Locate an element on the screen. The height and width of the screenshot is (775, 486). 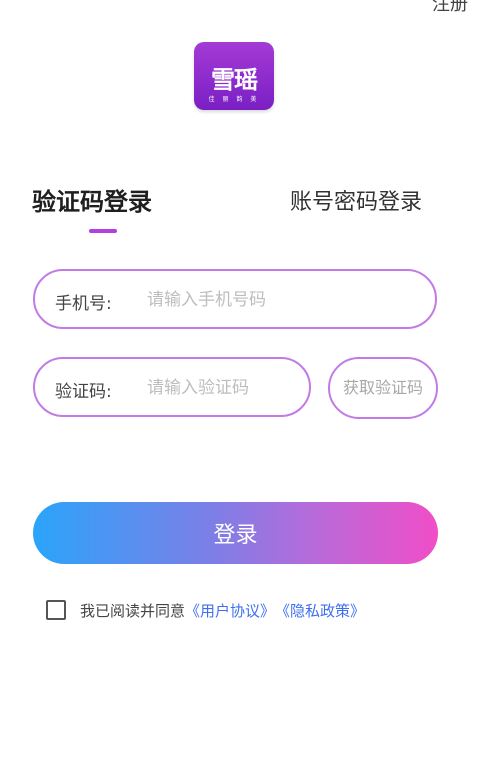
code-field: 验证码: is located at coordinates (172, 387).